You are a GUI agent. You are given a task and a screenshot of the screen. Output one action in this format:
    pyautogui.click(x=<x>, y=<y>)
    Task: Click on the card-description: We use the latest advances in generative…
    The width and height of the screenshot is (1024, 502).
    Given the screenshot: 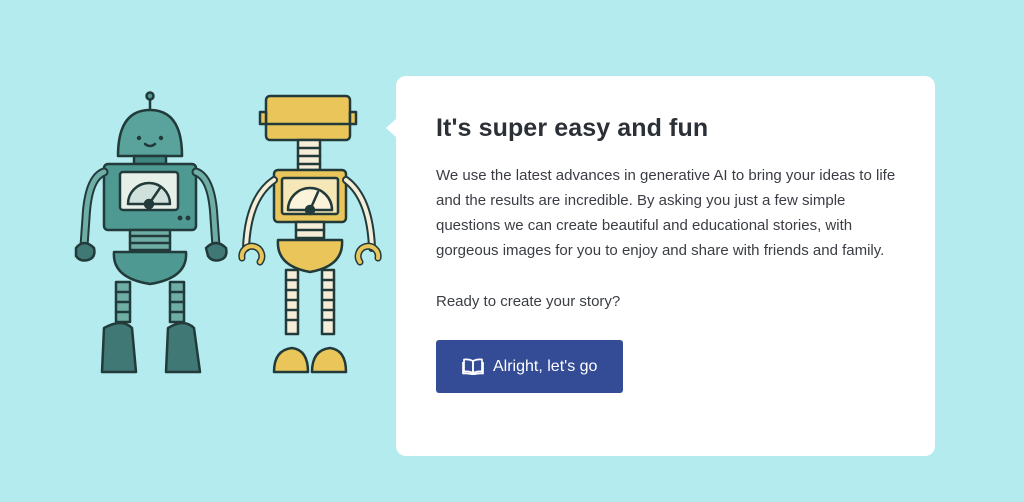 What is the action you would take?
    pyautogui.click(x=666, y=213)
    